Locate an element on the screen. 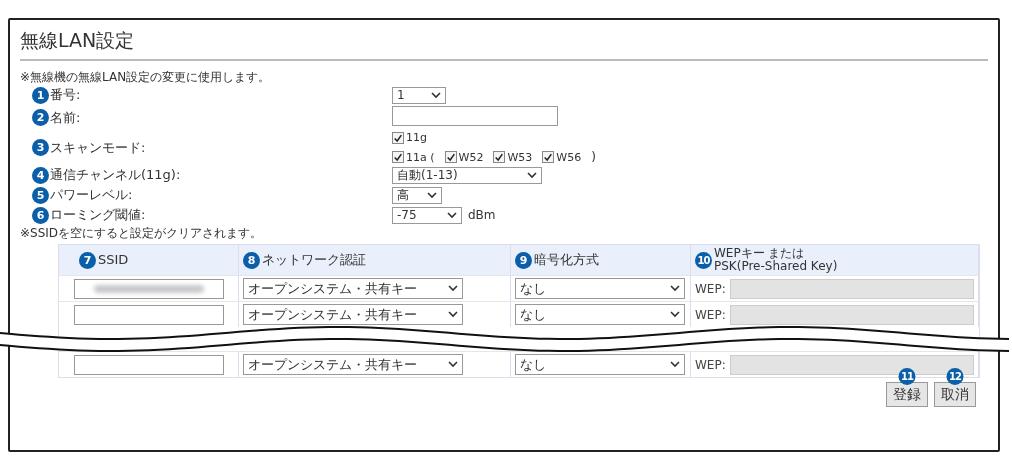 The height and width of the screenshot is (468, 1012). input-field is located at coordinates (475, 116).